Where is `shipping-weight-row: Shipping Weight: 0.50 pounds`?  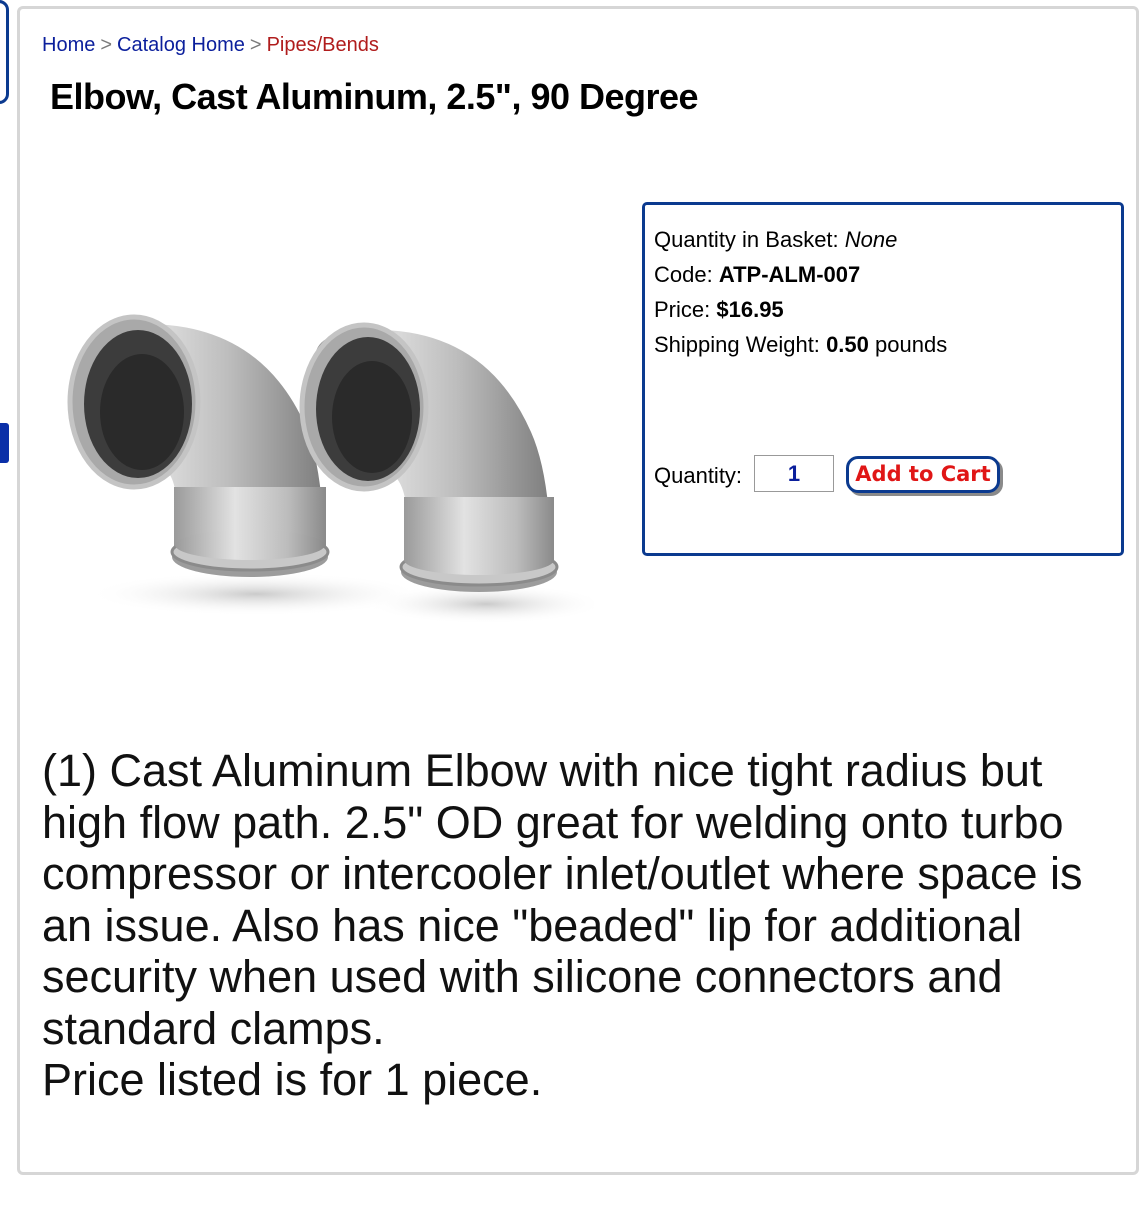 shipping-weight-row: Shipping Weight: 0.50 pounds is located at coordinates (800, 345).